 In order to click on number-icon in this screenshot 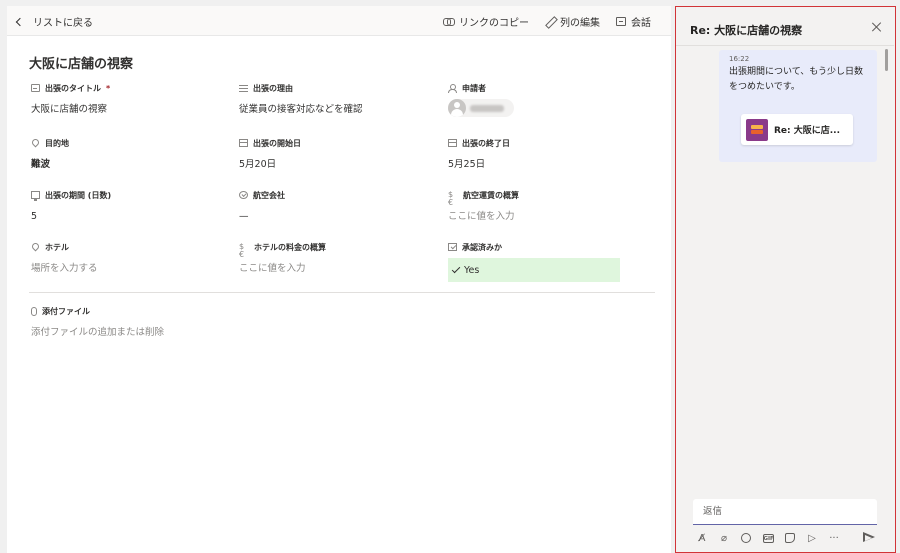, I will do `click(35, 196)`.